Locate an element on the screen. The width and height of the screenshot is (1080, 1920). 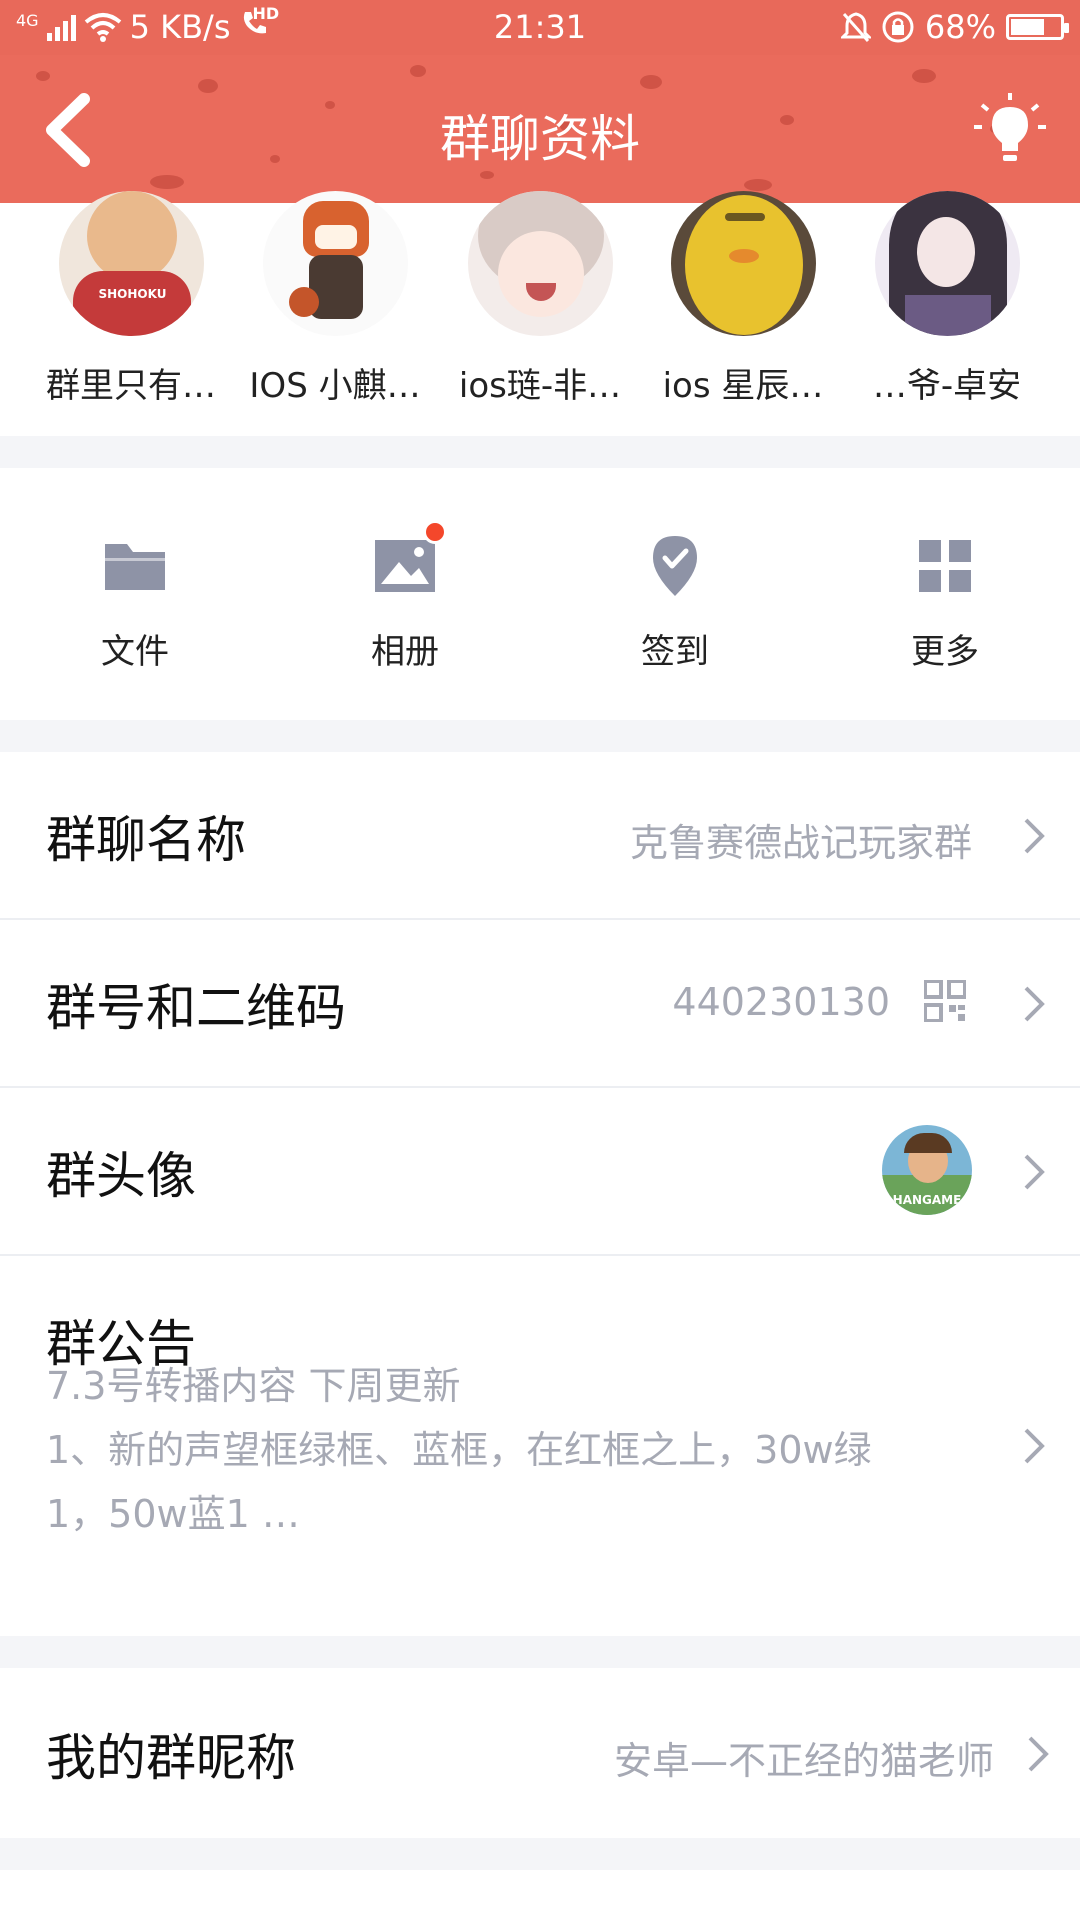
qr-code-icon is located at coordinates (945, 1001).